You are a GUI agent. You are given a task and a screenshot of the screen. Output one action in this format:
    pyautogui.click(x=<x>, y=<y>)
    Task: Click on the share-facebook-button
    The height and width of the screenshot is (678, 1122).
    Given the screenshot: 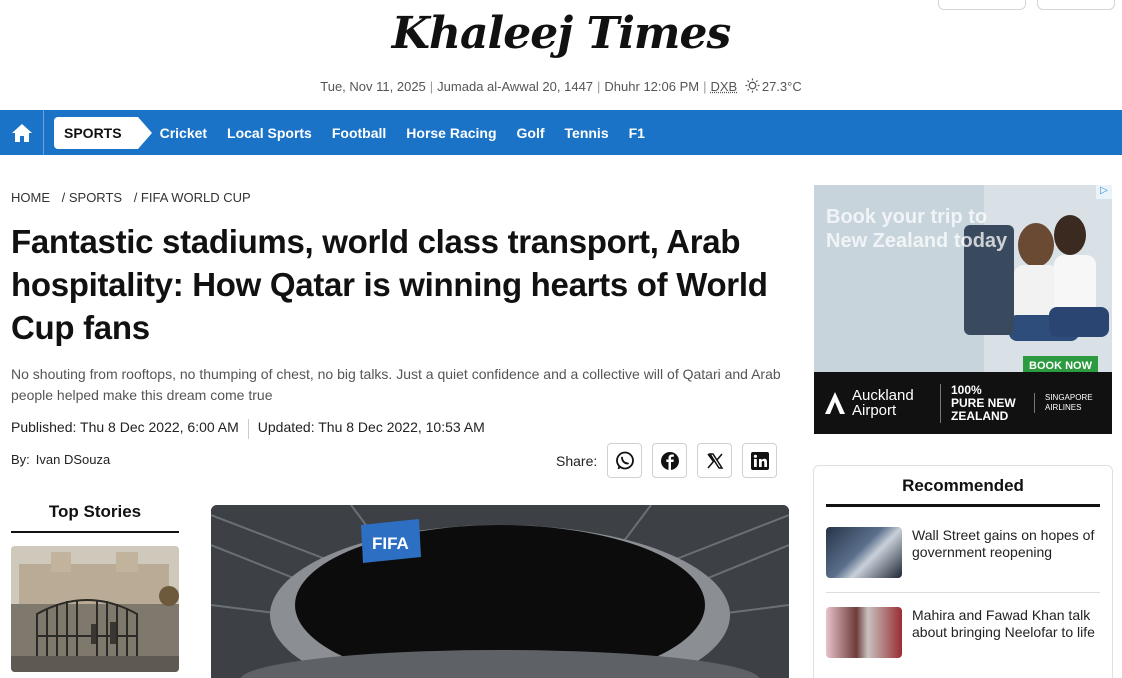 What is the action you would take?
    pyautogui.click(x=670, y=460)
    